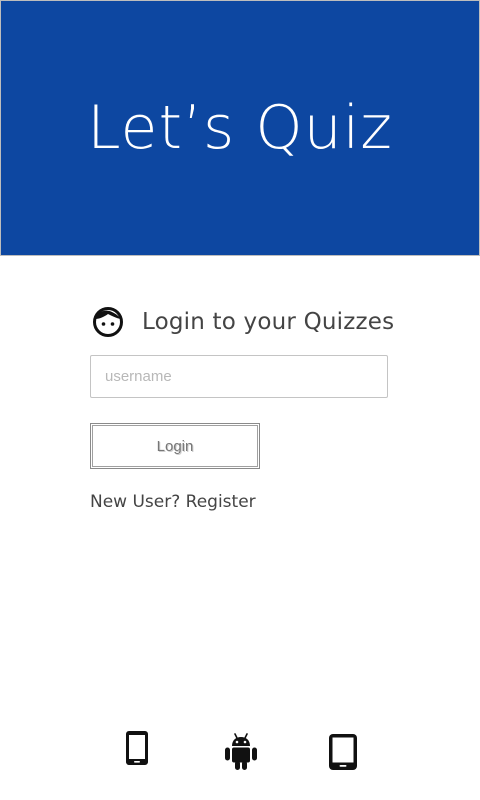 The image size is (480, 800). I want to click on android-icon, so click(241, 752).